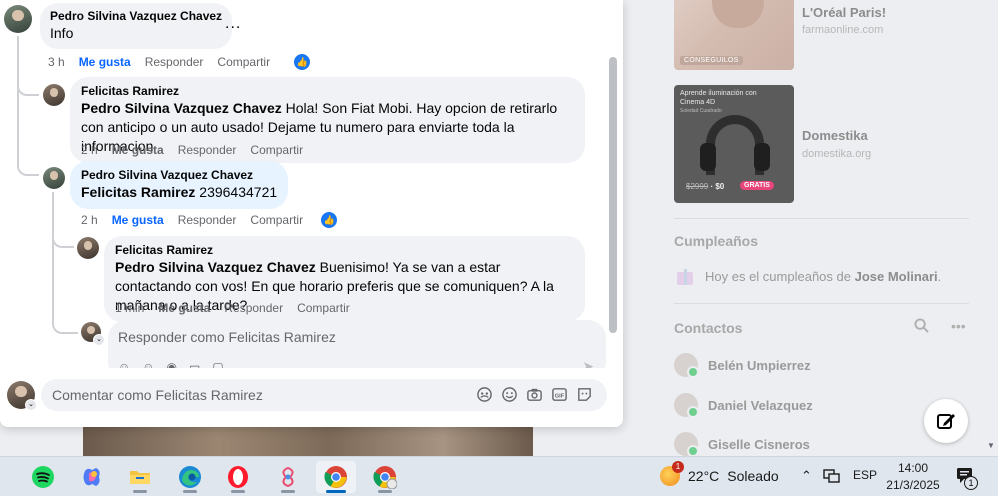 The image size is (998, 496). Describe the element at coordinates (140, 477) in the screenshot. I see `taskbar-file-explorer` at that location.